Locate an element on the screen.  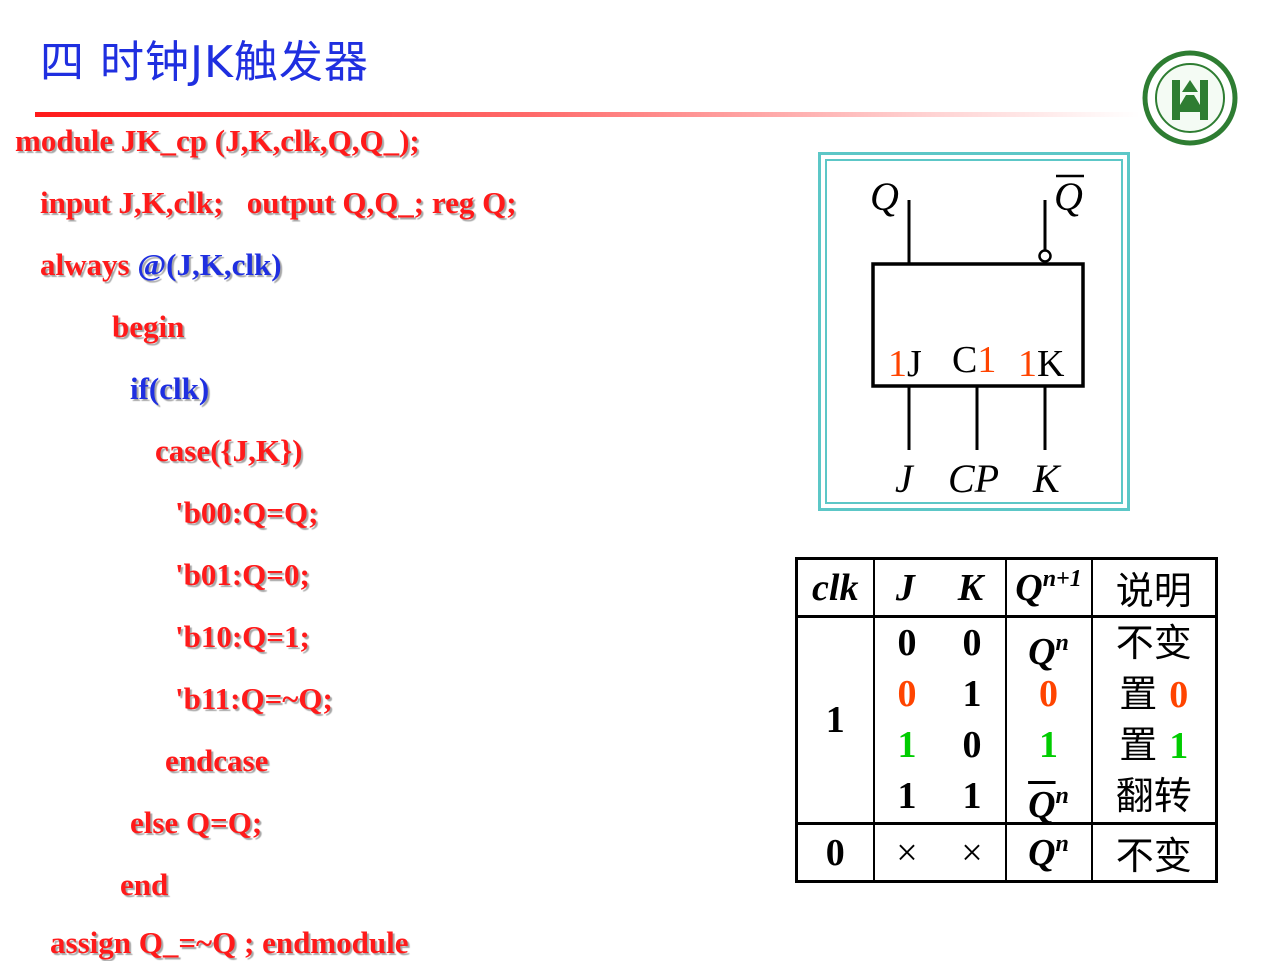
cp-input-label: CP is located at coordinates (973, 478).